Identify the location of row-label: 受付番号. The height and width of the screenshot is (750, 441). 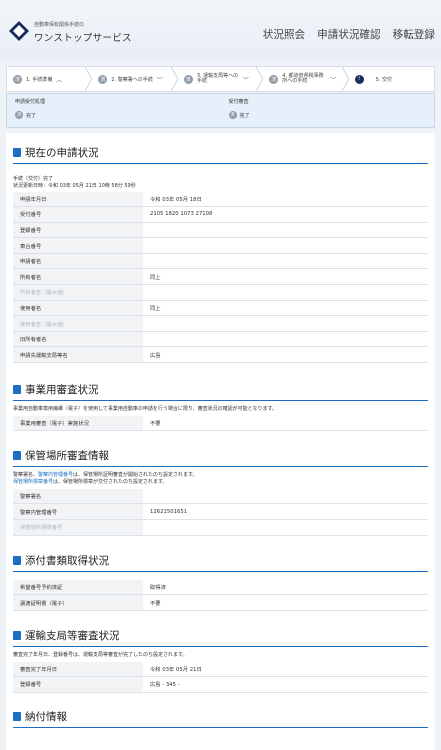
(78, 214).